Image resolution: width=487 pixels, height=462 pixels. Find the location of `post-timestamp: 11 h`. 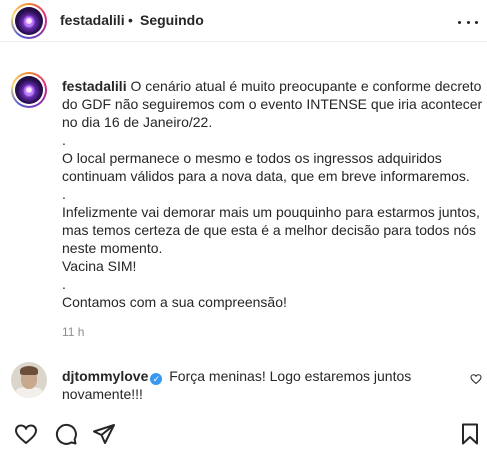

post-timestamp: 11 h is located at coordinates (73, 332).